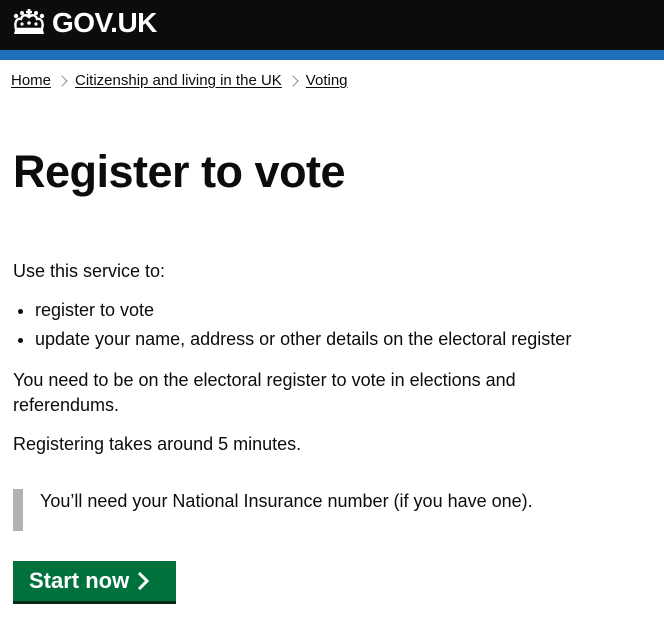 The height and width of the screenshot is (623, 664). Describe the element at coordinates (332, 55) in the screenshot. I see `header-blue-bar` at that location.